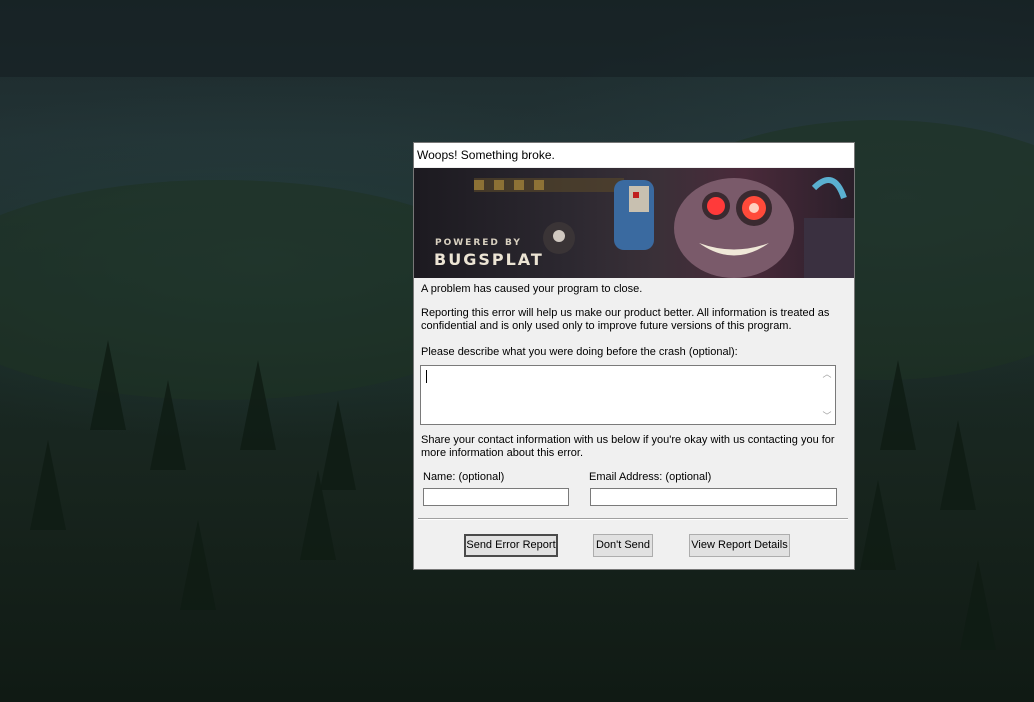  Describe the element at coordinates (464, 477) in the screenshot. I see `name-label: Name: (optional)` at that location.